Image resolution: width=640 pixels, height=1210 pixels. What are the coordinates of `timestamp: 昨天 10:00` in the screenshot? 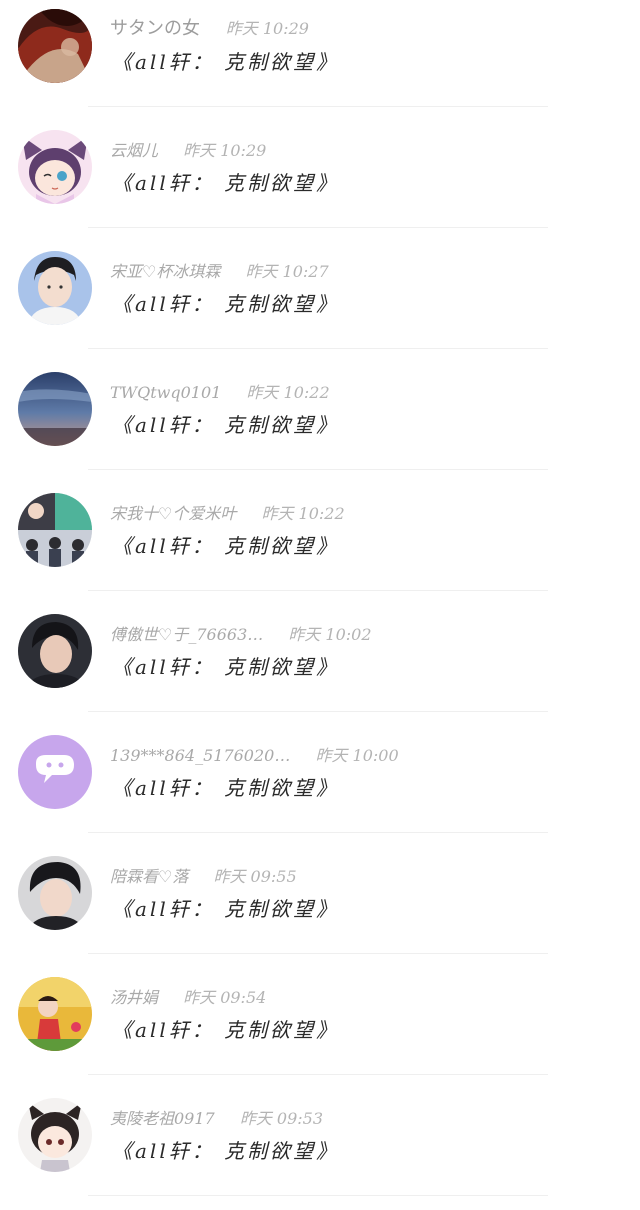 It's located at (357, 755).